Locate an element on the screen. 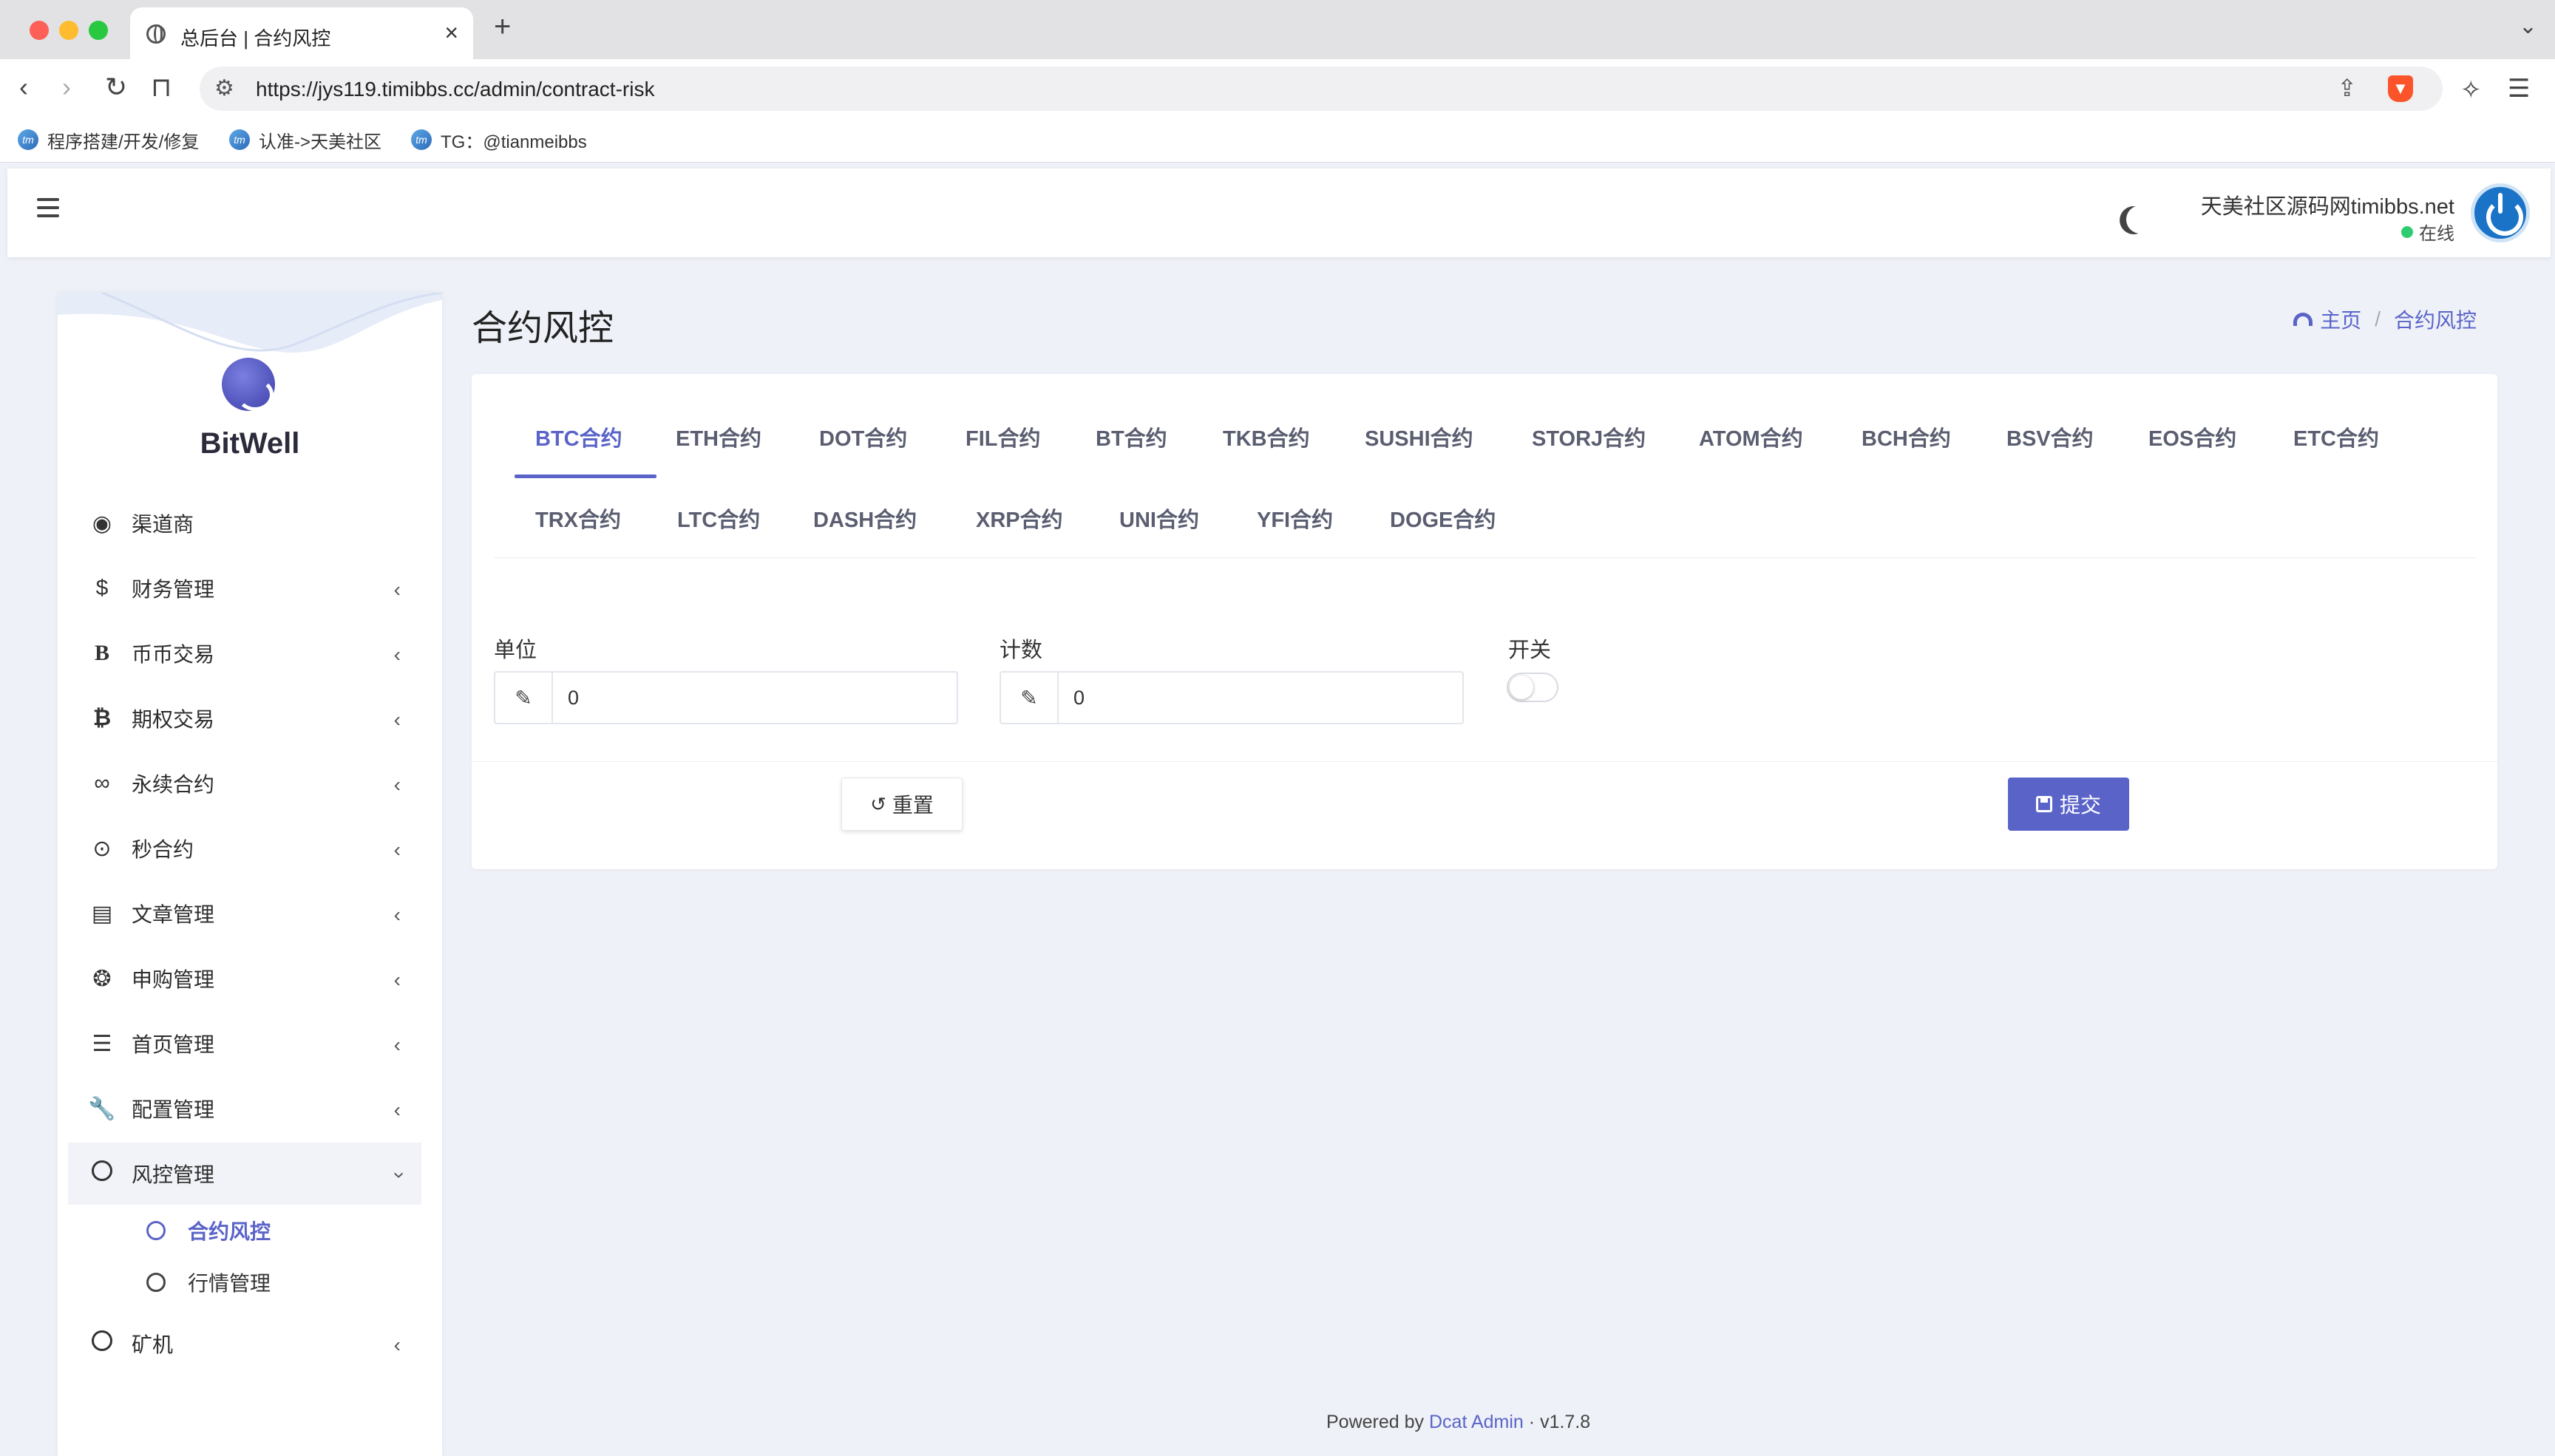  dashboard-icon is located at coordinates (2303, 319).